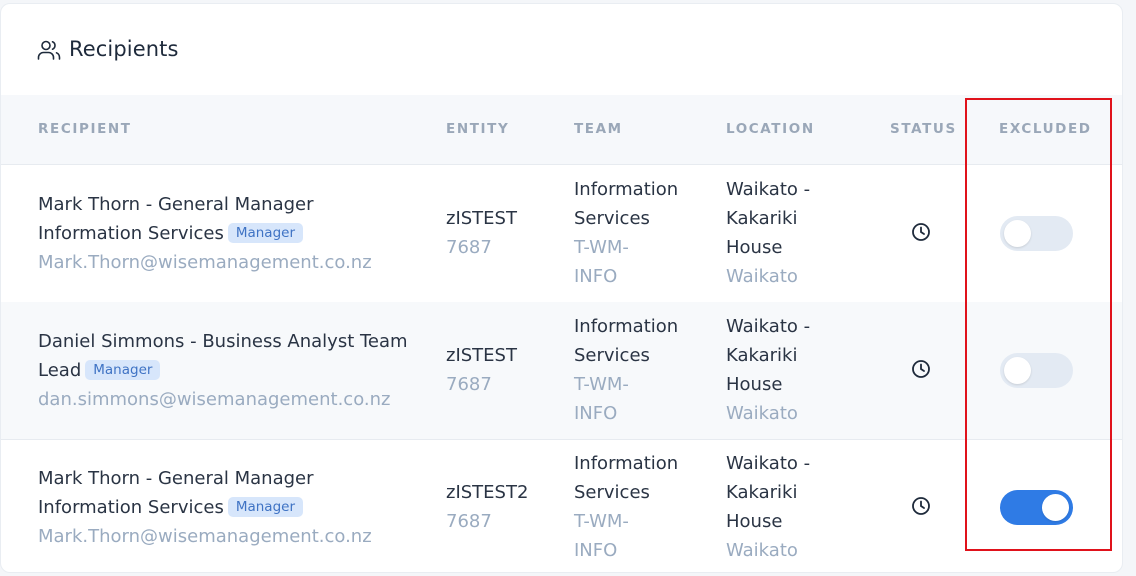 The width and height of the screenshot is (1136, 576). What do you see at coordinates (487, 492) in the screenshot?
I see `entity-name: zISTEST2` at bounding box center [487, 492].